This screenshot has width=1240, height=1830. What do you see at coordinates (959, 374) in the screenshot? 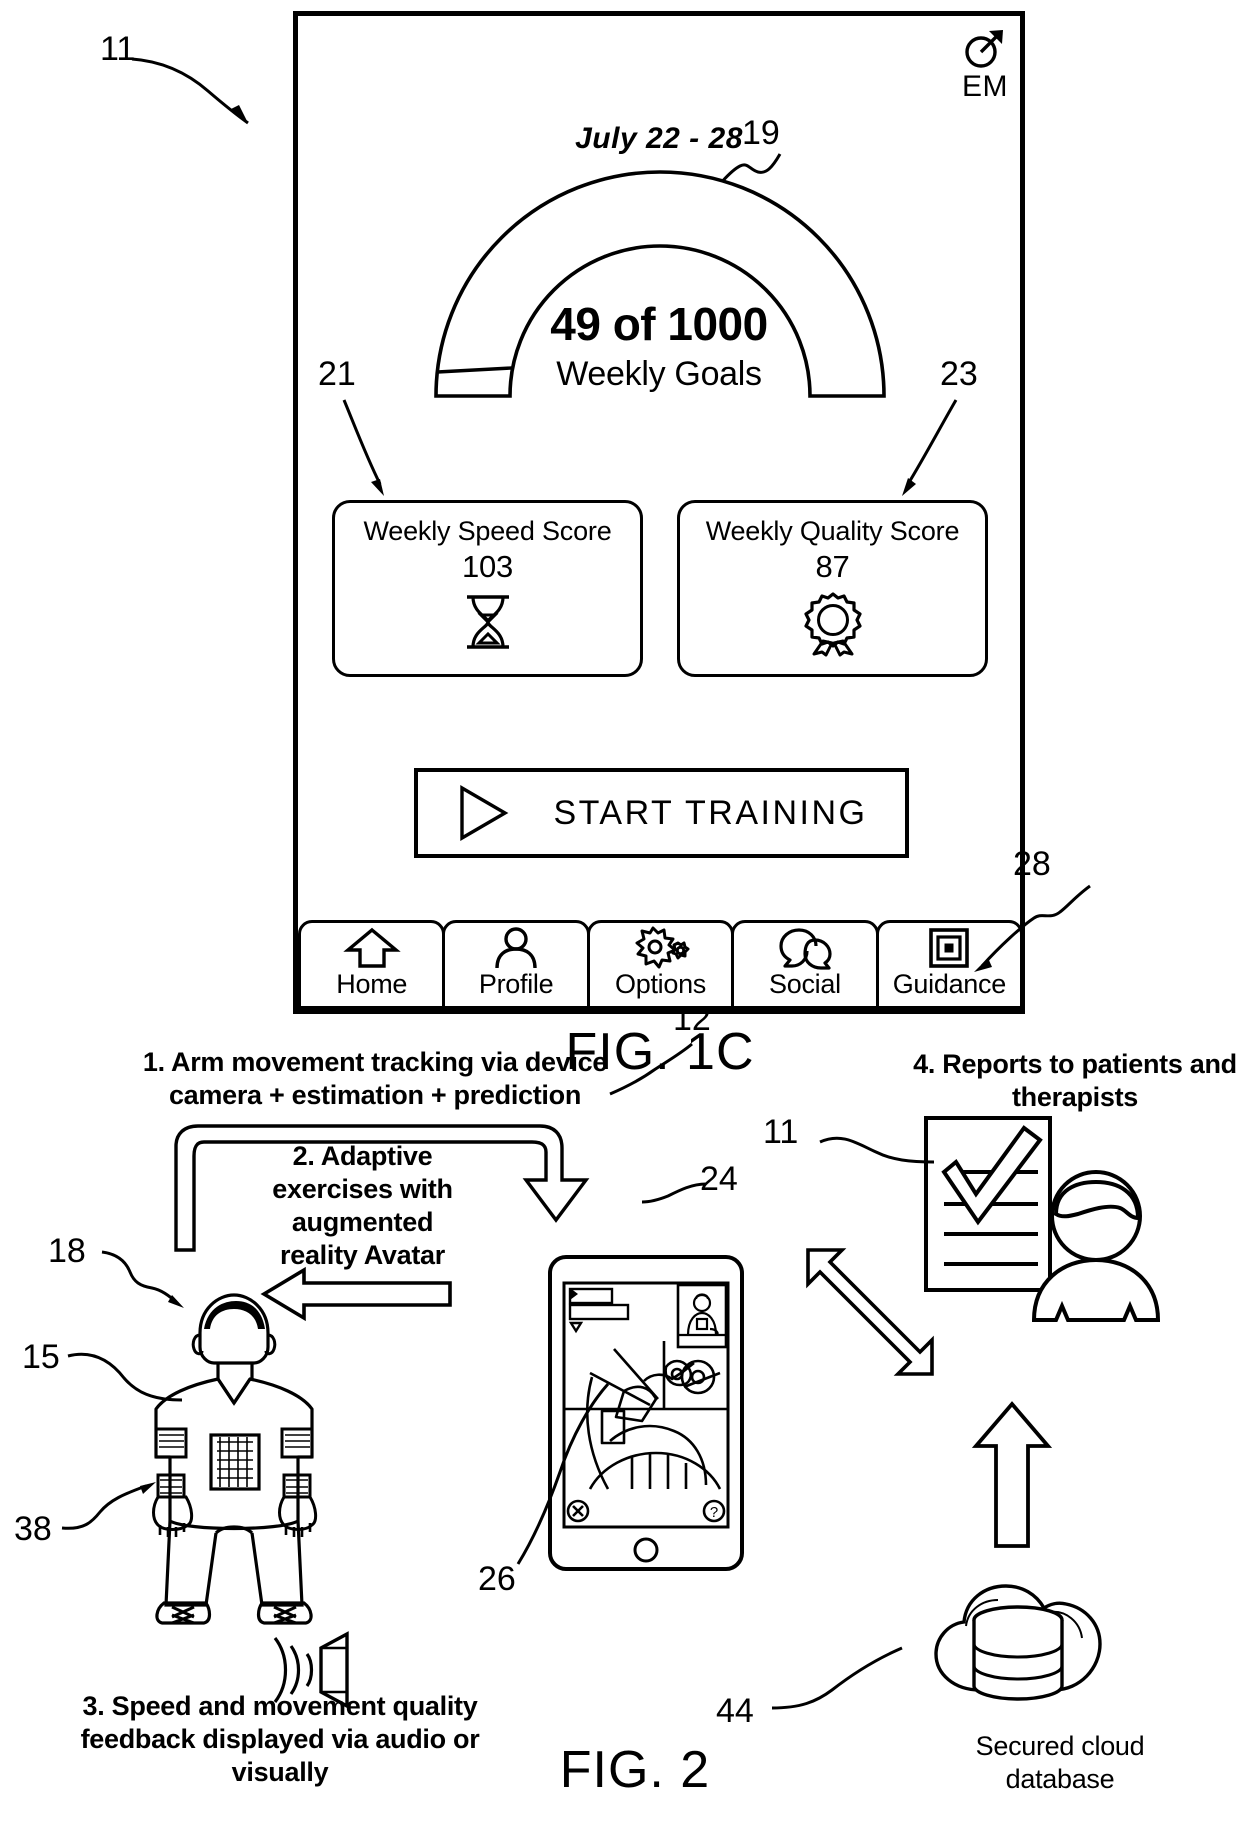
I see `ref-numeral-23: 23` at bounding box center [959, 374].